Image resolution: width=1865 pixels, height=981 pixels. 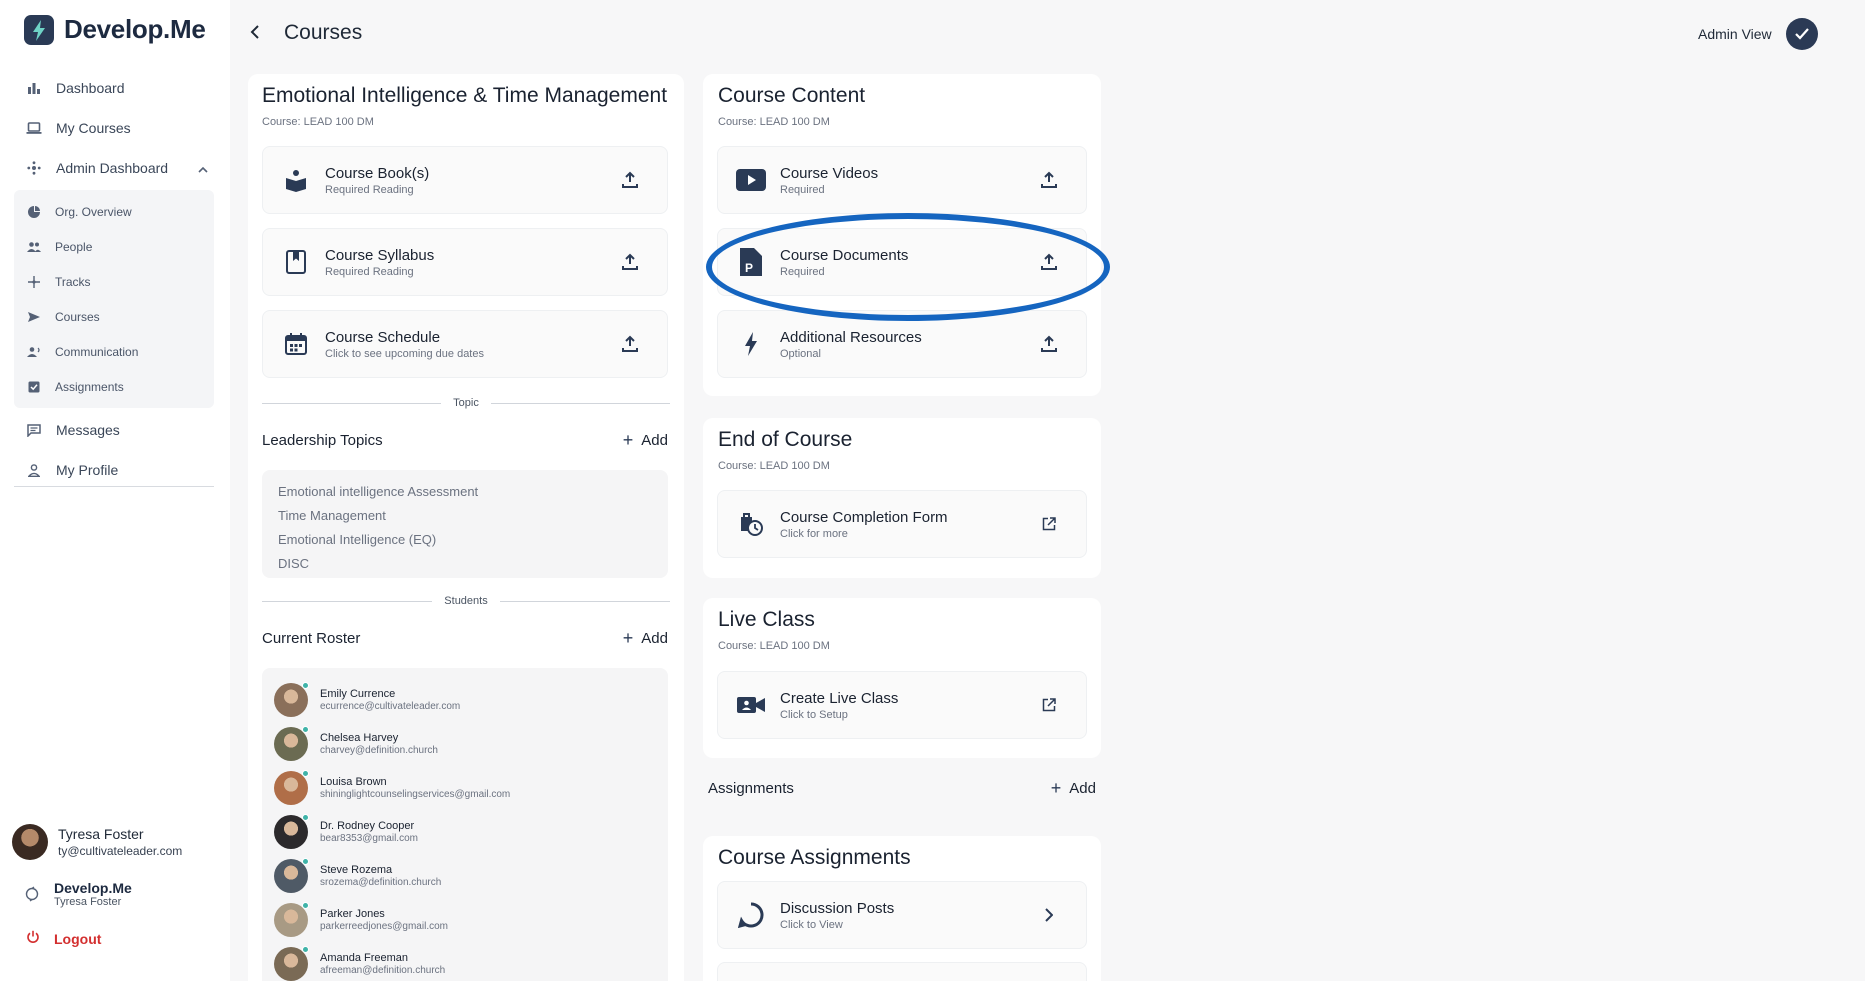 What do you see at coordinates (311, 638) in the screenshot?
I see `section-label: Current Roster` at bounding box center [311, 638].